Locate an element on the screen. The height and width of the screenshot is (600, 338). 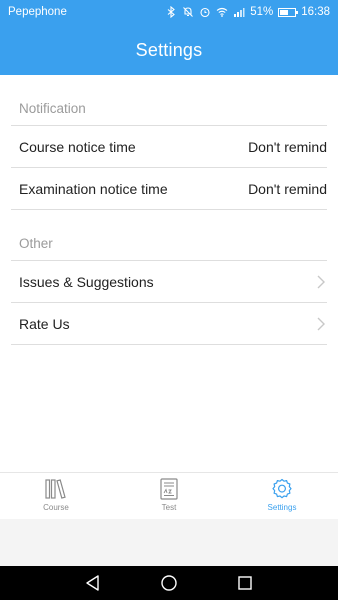
bottom-tab-bar: Course Test Settings is located at coordinates (169, 495).